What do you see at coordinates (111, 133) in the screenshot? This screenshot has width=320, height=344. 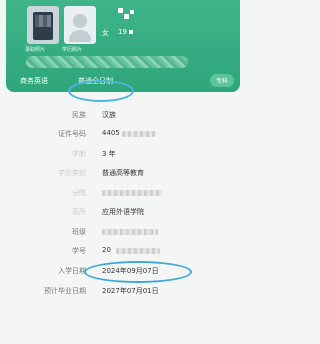 I see `field-value: 4405` at bounding box center [111, 133].